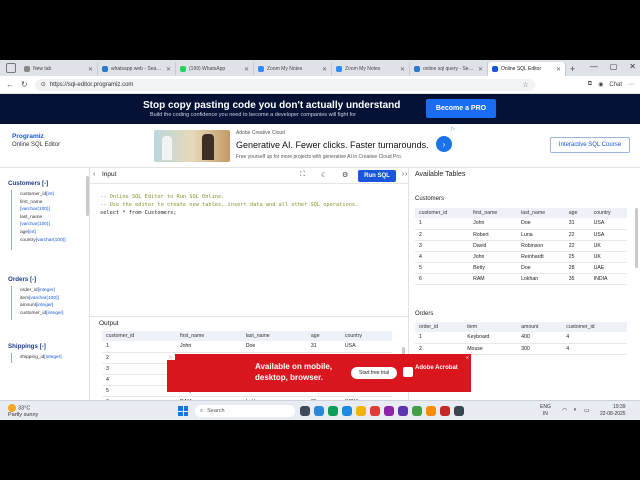  Describe the element at coordinates (442, 235) in the screenshot. I see `table-cell: 2` at that location.